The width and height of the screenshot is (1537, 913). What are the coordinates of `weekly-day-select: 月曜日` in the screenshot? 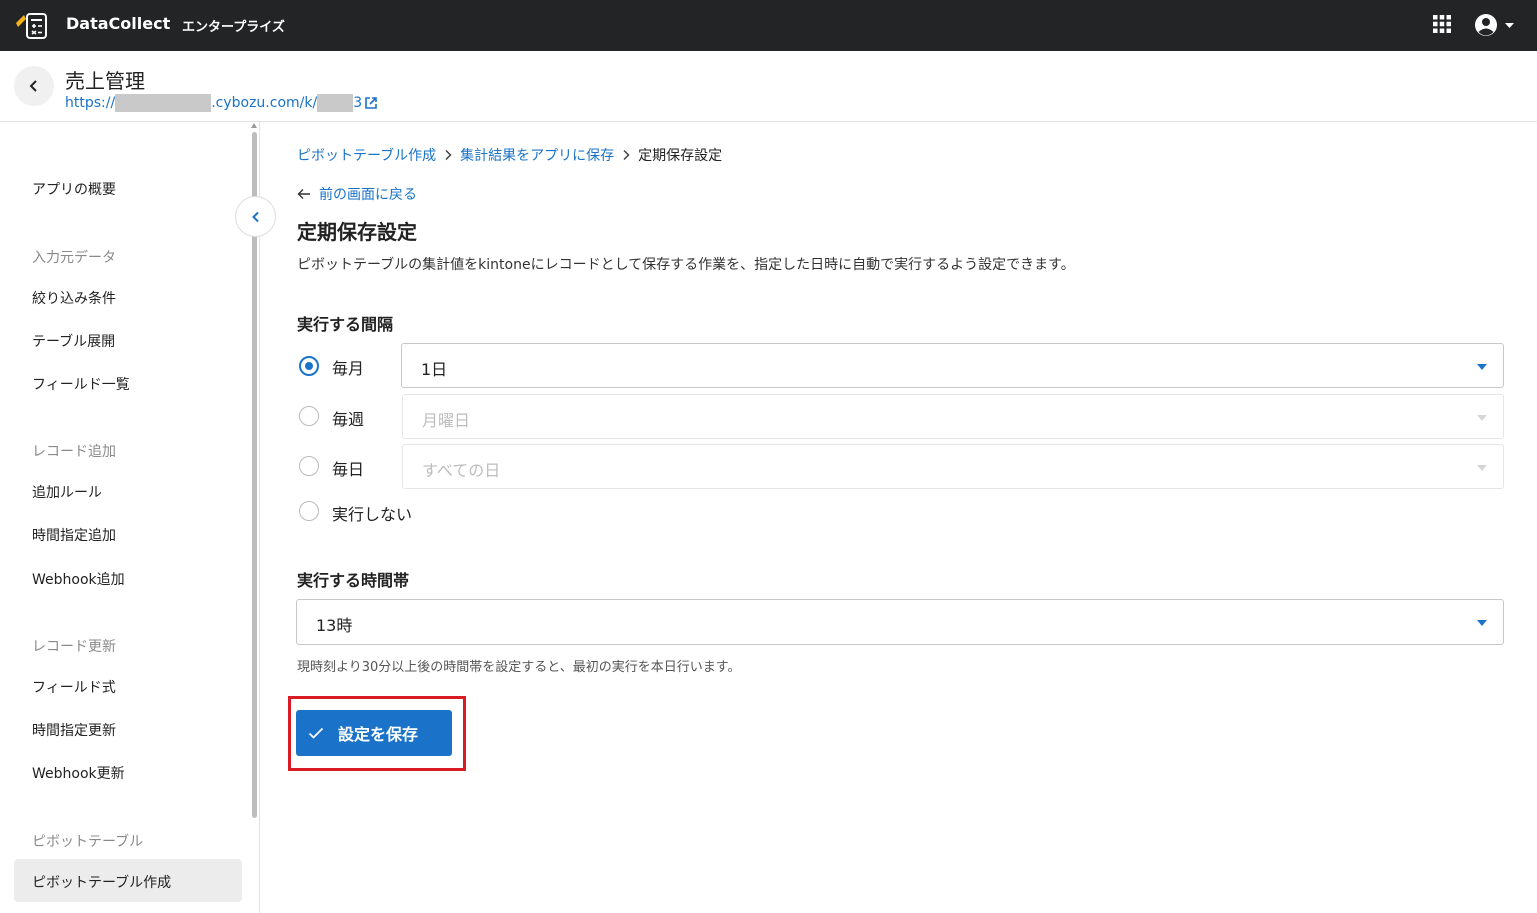 It's located at (953, 416).